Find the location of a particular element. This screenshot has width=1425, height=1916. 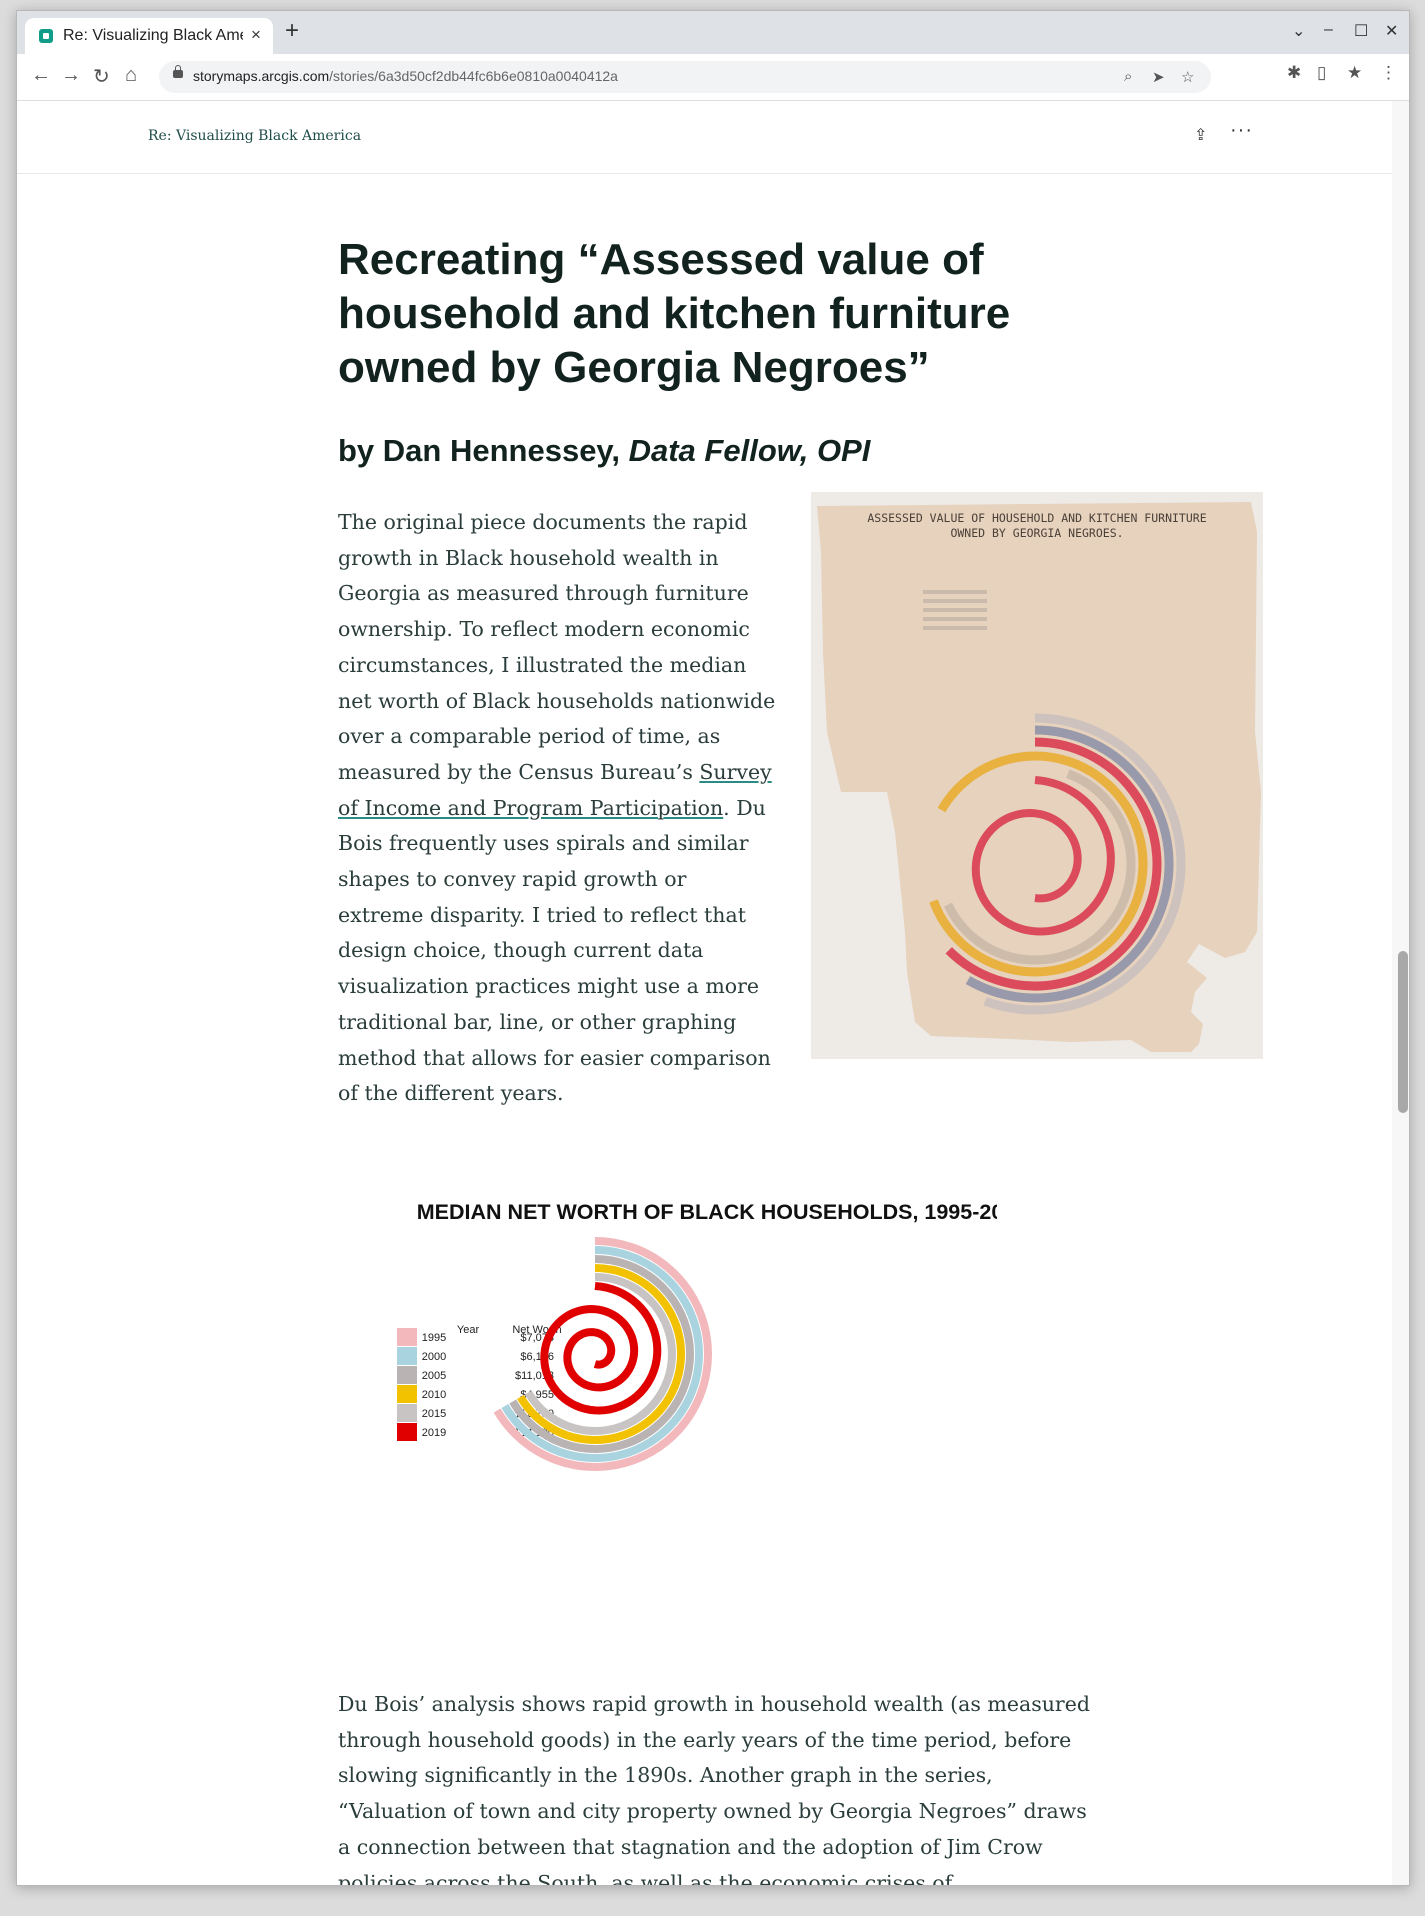

close-window-icon: ✕ is located at coordinates (1391, 31).